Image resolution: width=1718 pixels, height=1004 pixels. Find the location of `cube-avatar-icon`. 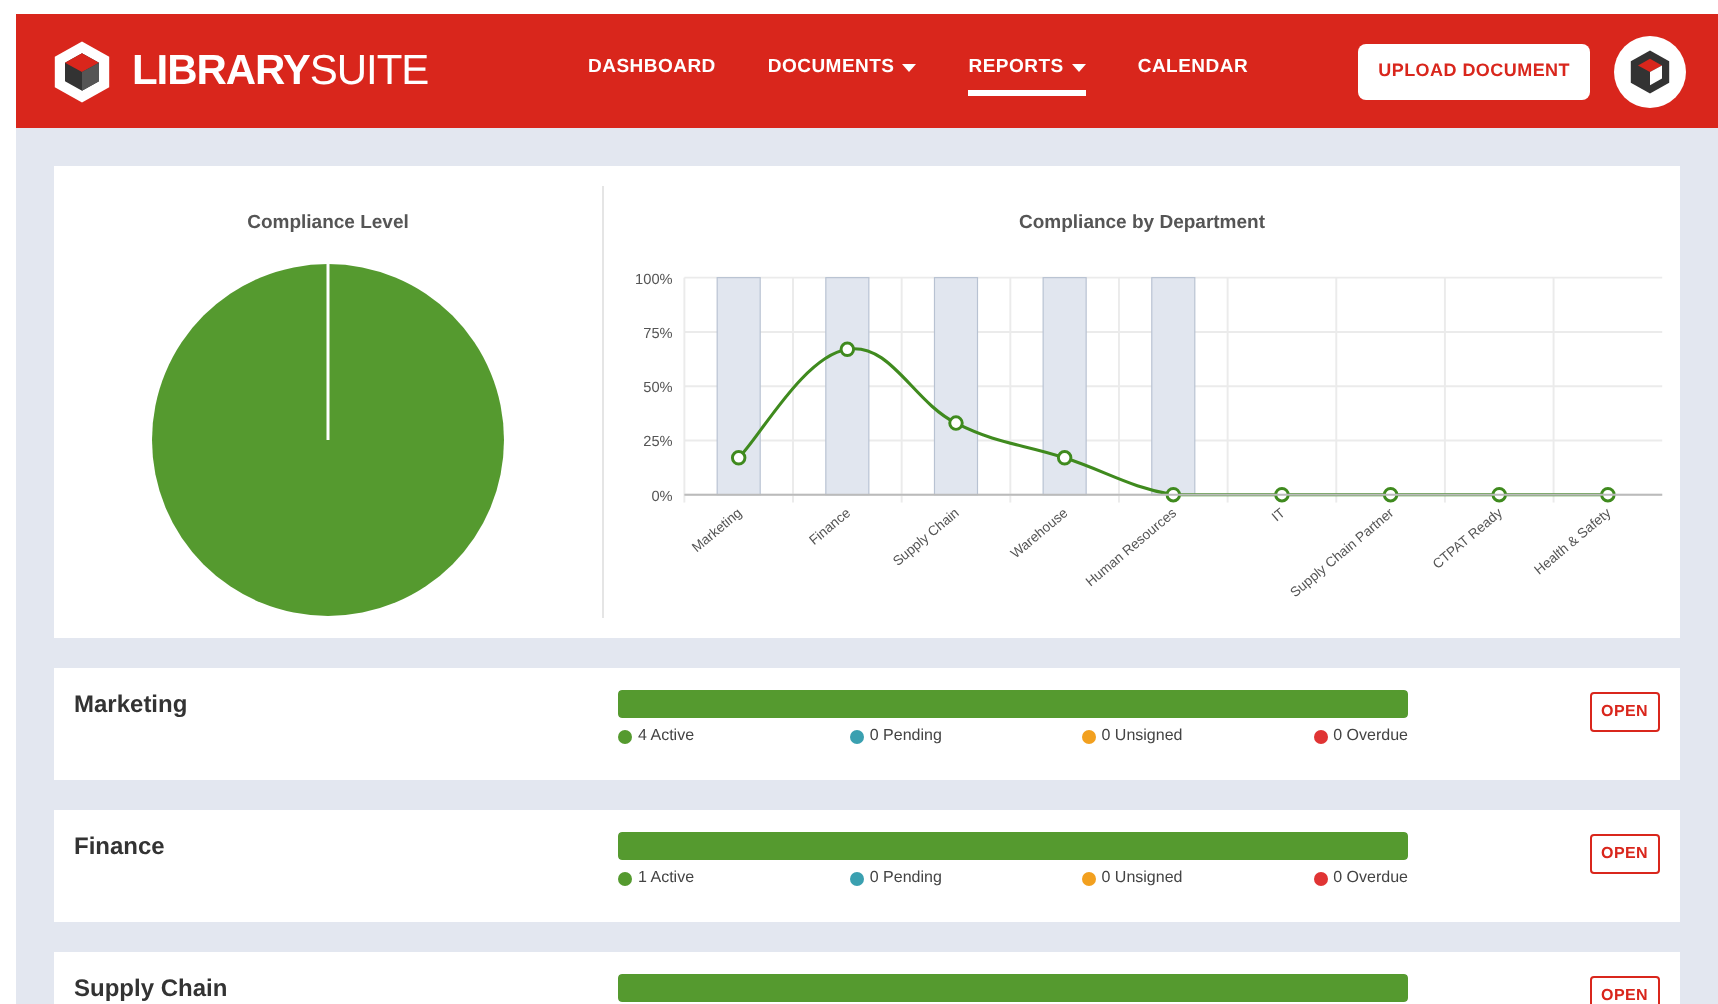

cube-avatar-icon is located at coordinates (1650, 71).